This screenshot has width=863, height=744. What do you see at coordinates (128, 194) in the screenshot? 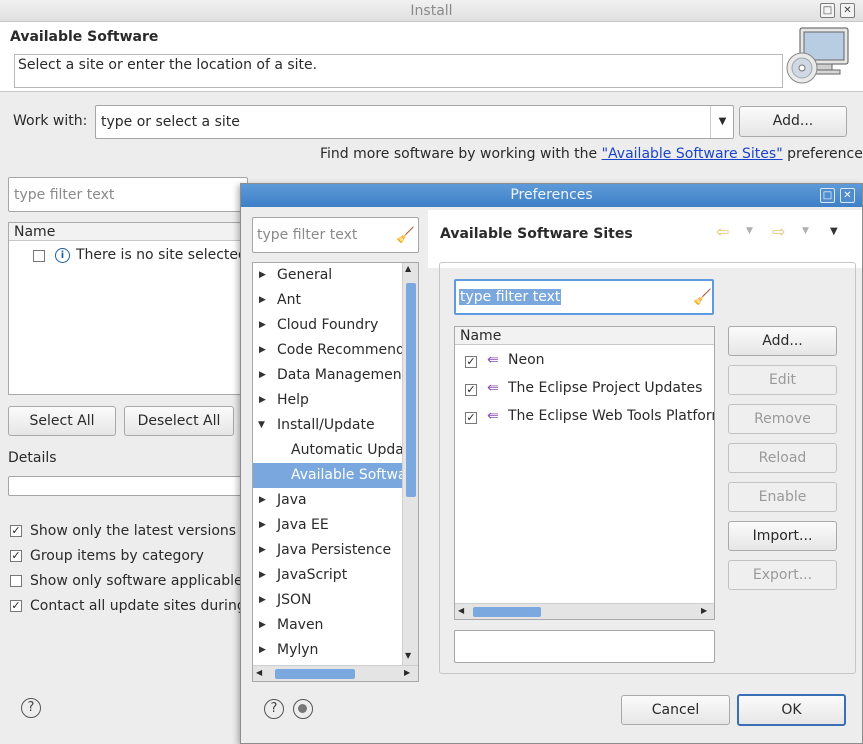
I see `install-filter-input: type filter text` at bounding box center [128, 194].